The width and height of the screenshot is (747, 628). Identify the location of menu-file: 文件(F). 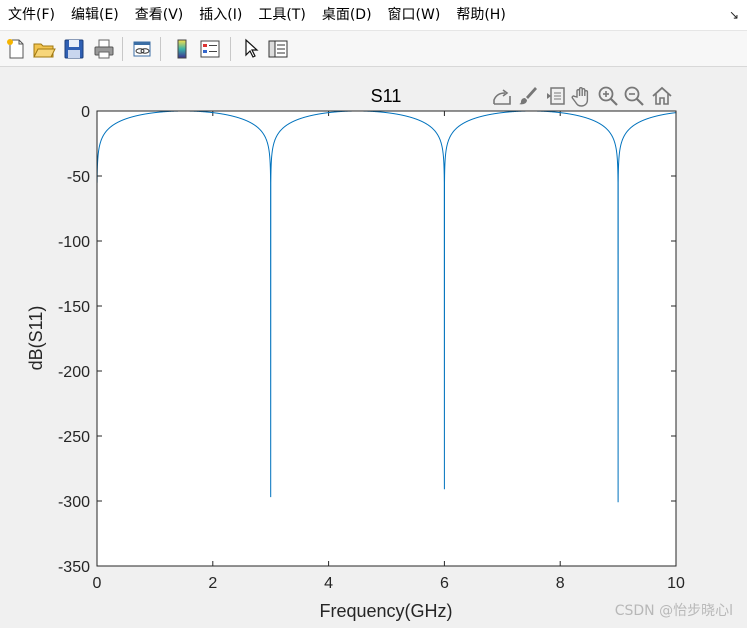
(31, 15).